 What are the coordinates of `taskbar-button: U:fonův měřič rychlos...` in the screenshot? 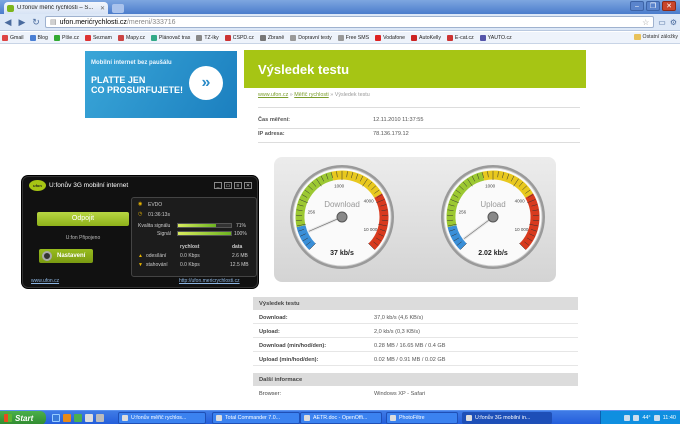 It's located at (162, 418).